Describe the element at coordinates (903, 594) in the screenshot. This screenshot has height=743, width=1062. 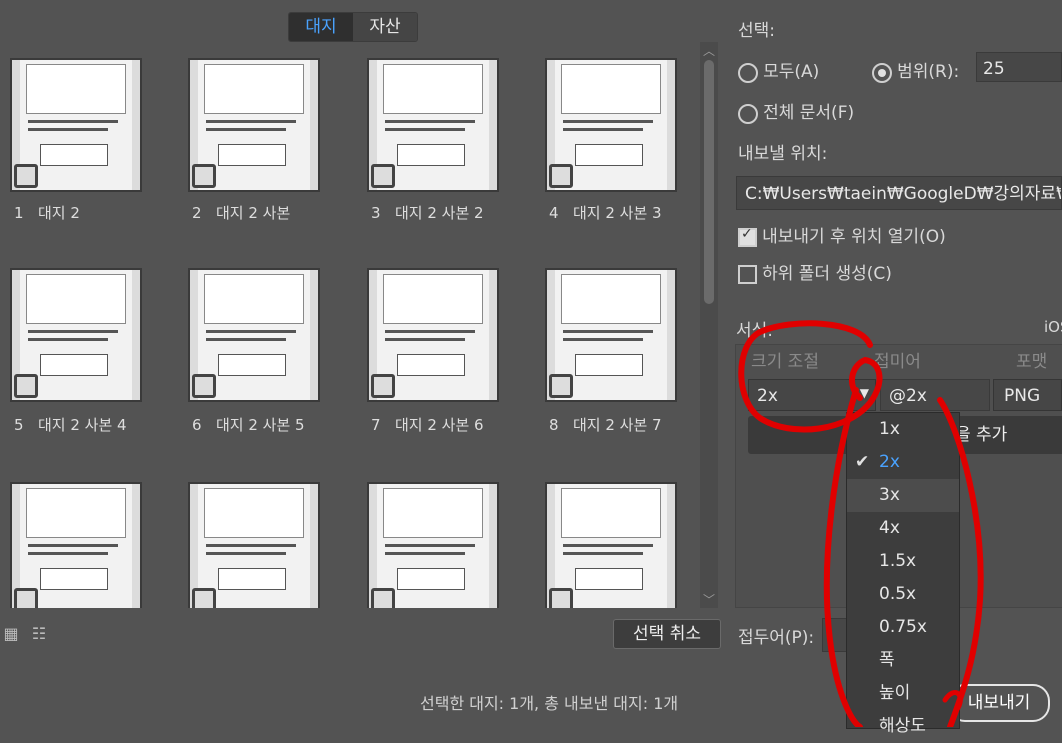
I see `scale-menu-item: 0.5x` at that location.